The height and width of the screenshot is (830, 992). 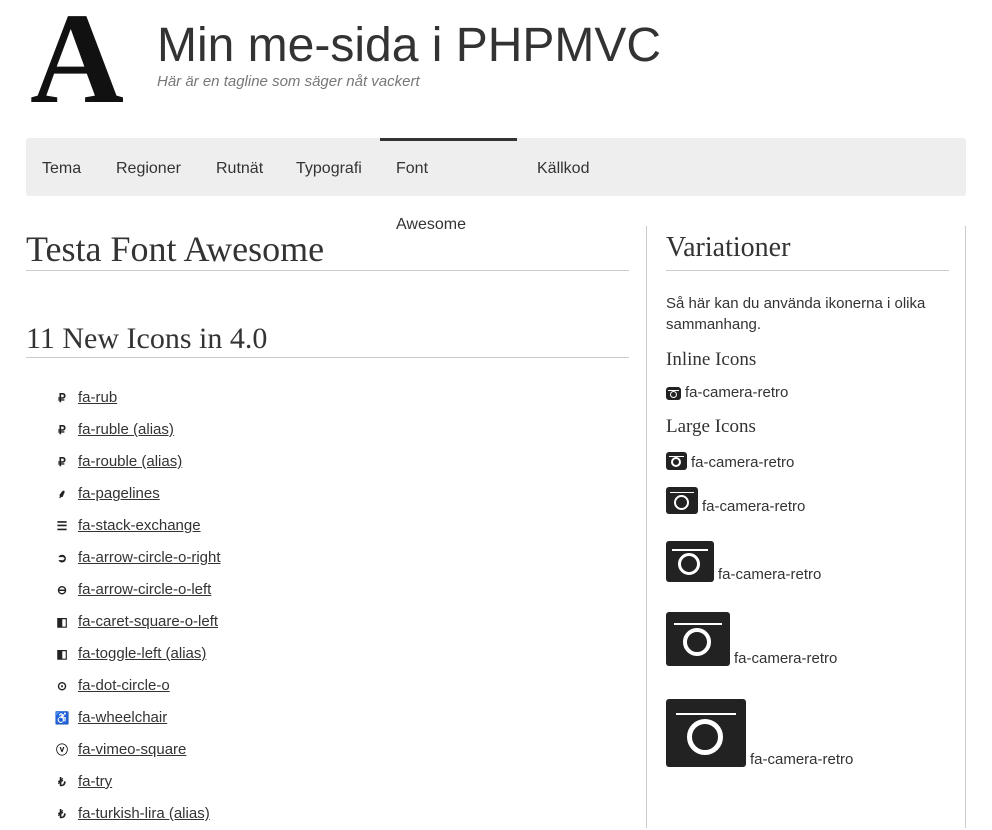 What do you see at coordinates (342, 558) in the screenshot?
I see `list-item: ➲ fa-arrow-circle-o-right` at bounding box center [342, 558].